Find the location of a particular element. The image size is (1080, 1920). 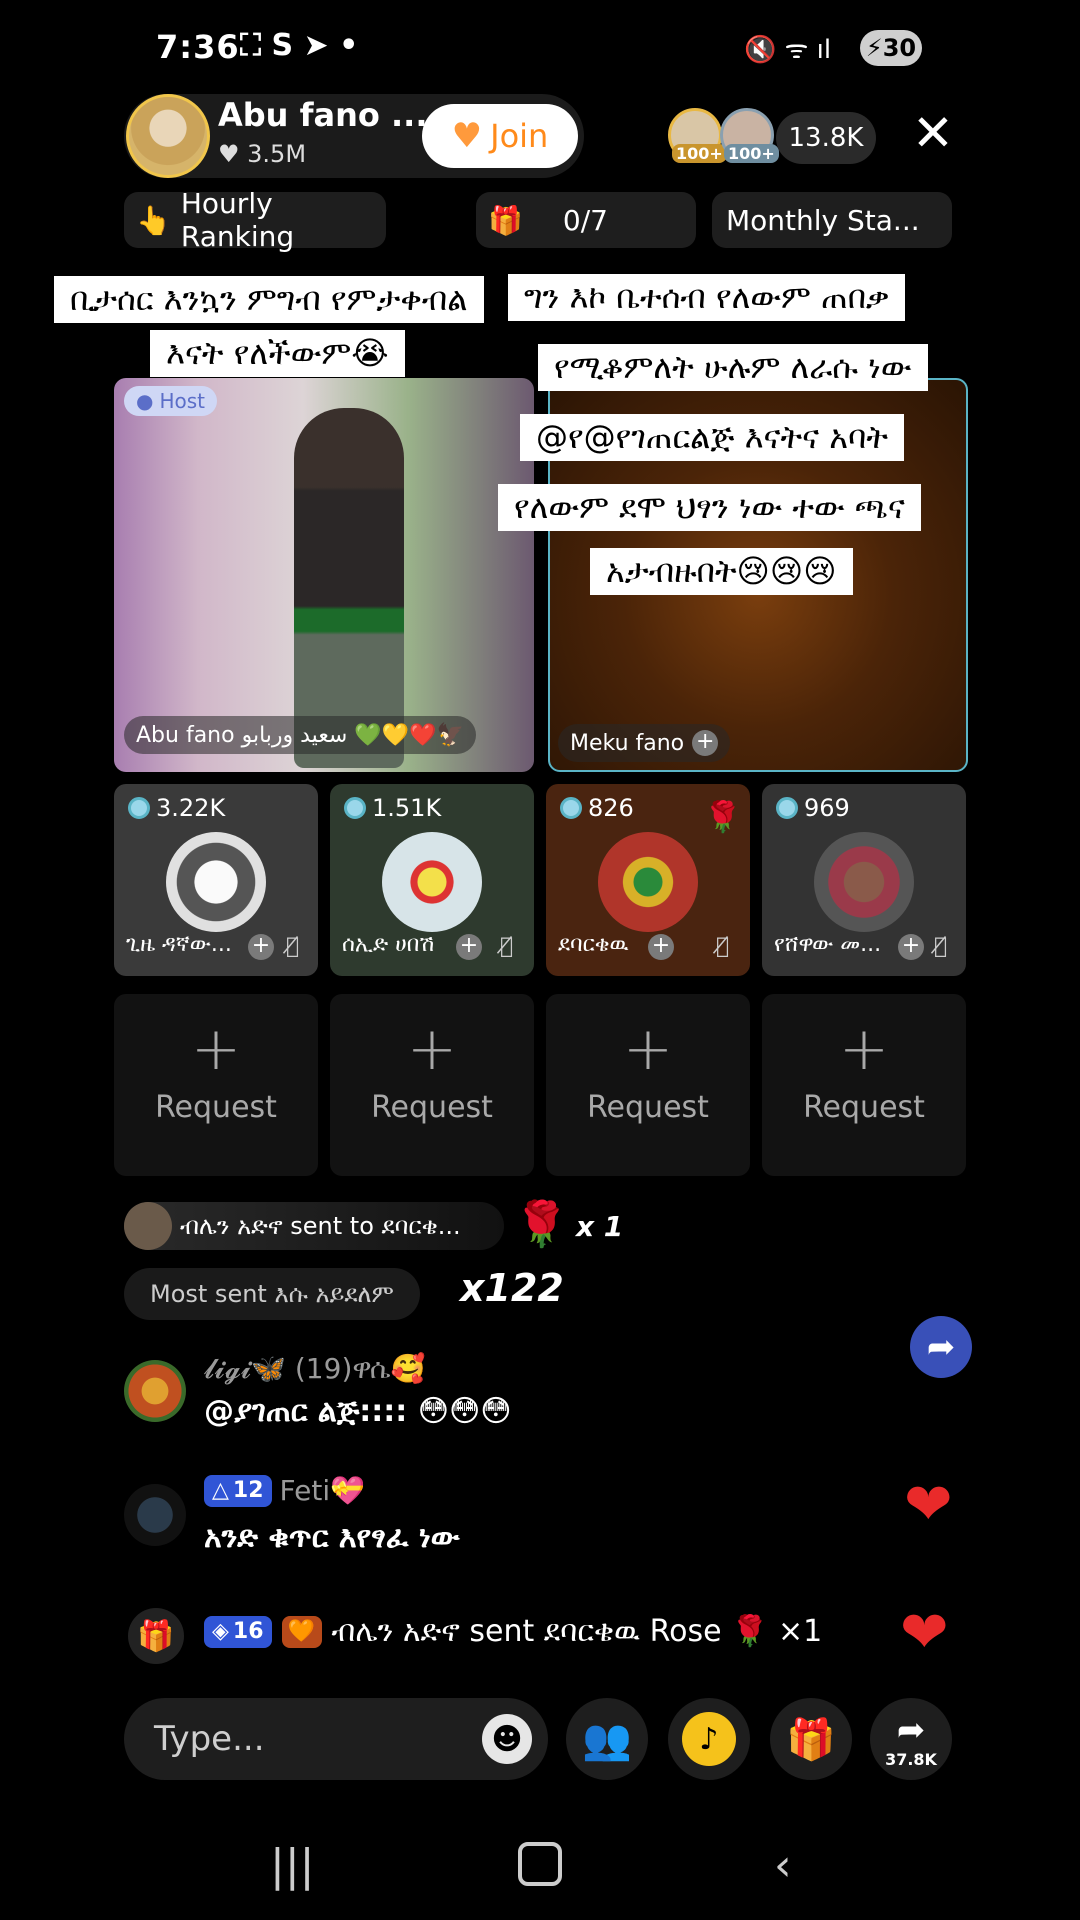

close-icon: ✕ is located at coordinates (933, 133).